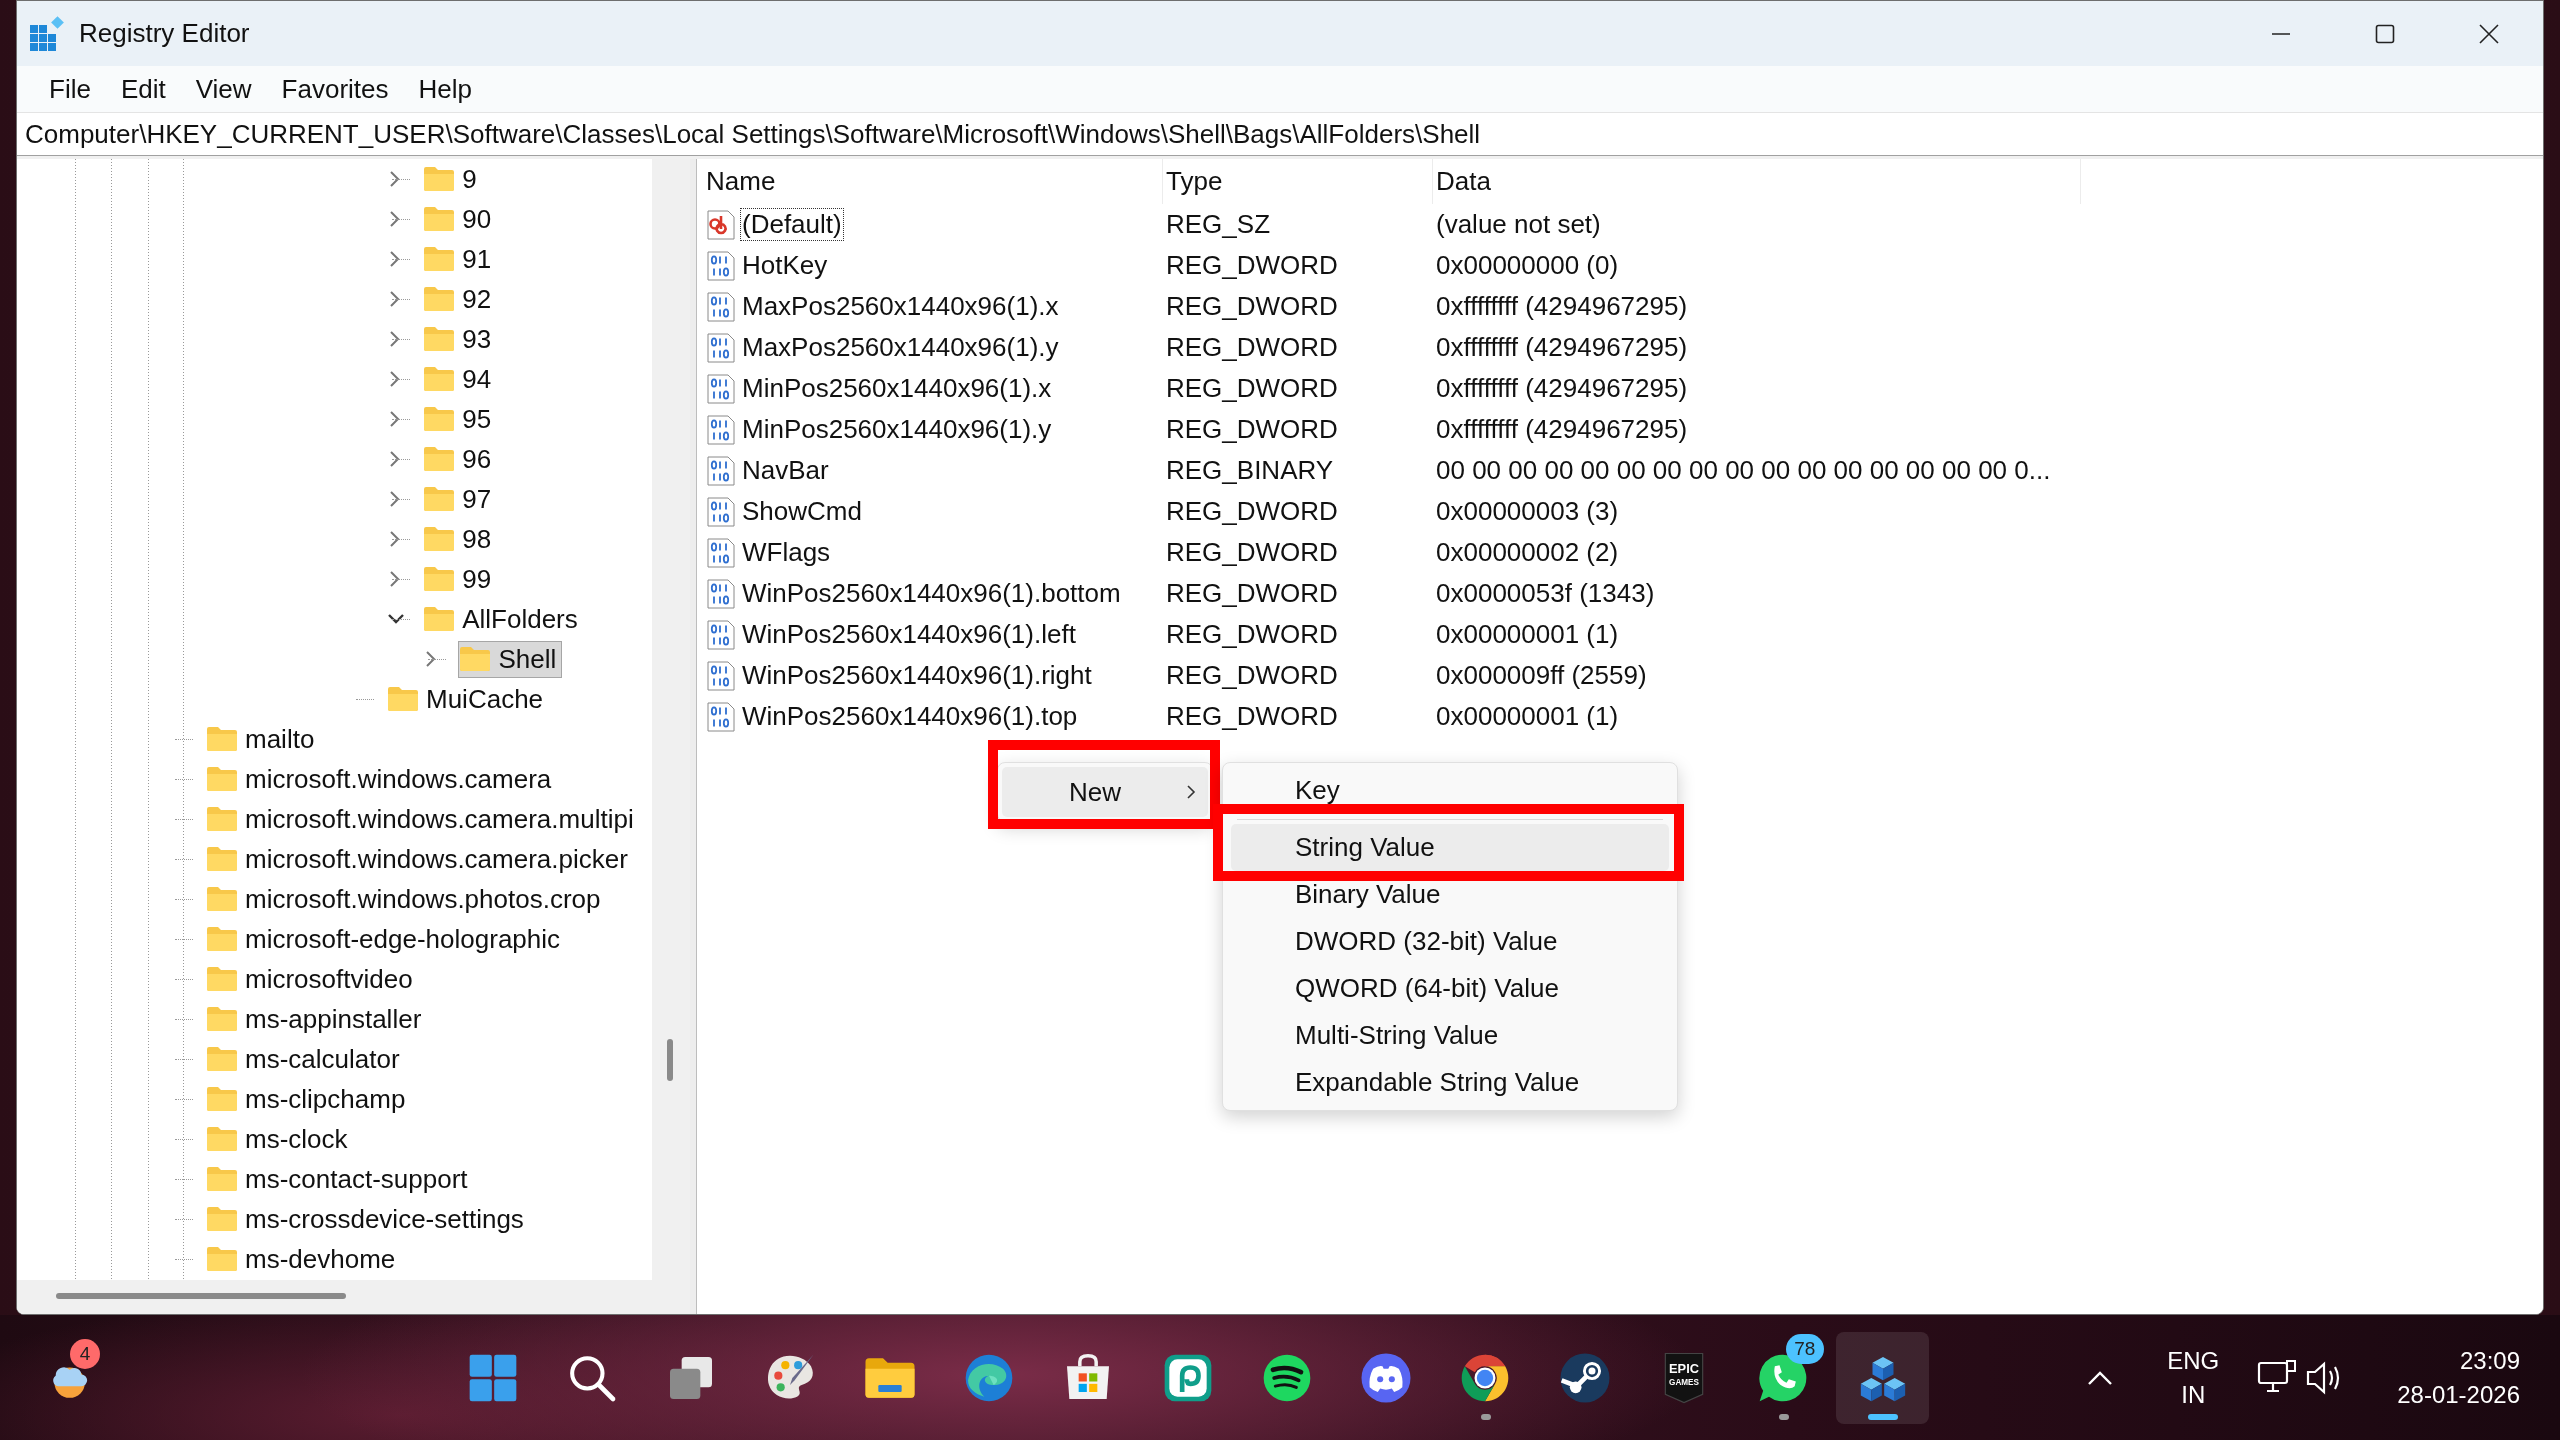 This screenshot has width=2560, height=1440. What do you see at coordinates (510, 659) in the screenshot?
I see `tree-item: Shell` at bounding box center [510, 659].